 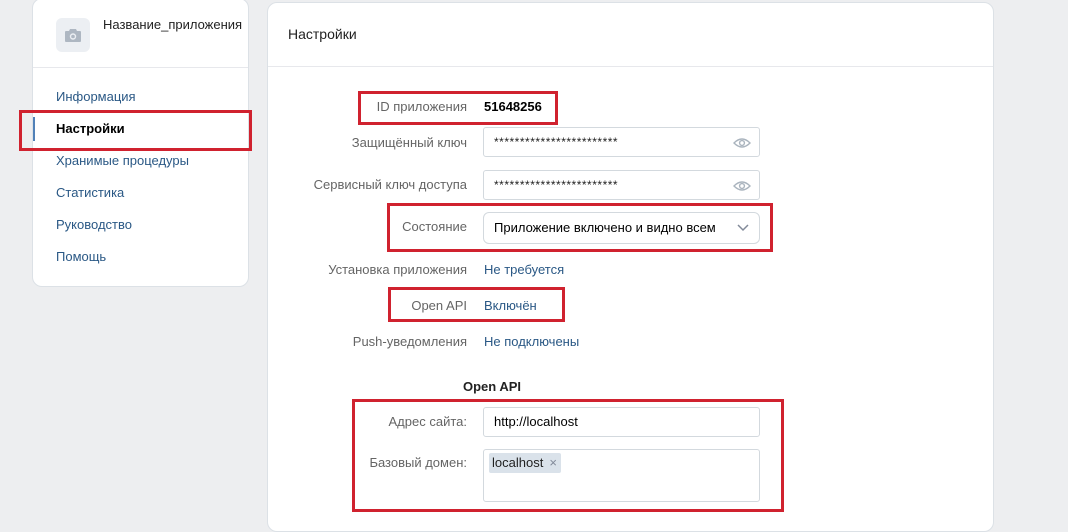 I want to click on install-label: Установка приложения, so click(x=397, y=269).